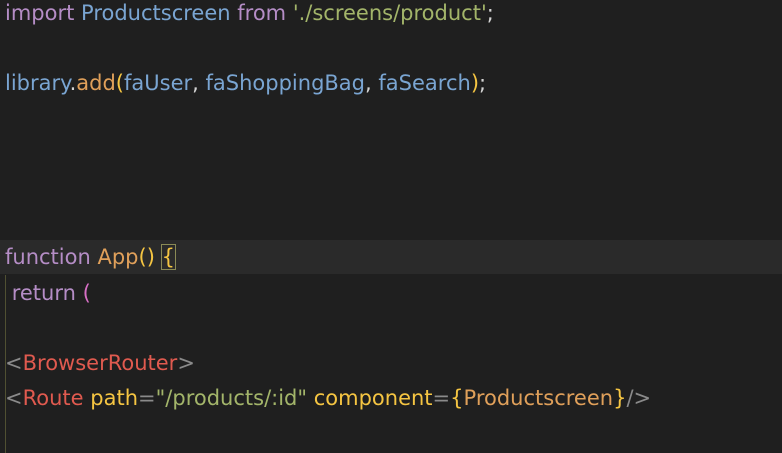 The width and height of the screenshot is (782, 453). I want to click on self-closing-tag: />, so click(639, 398).